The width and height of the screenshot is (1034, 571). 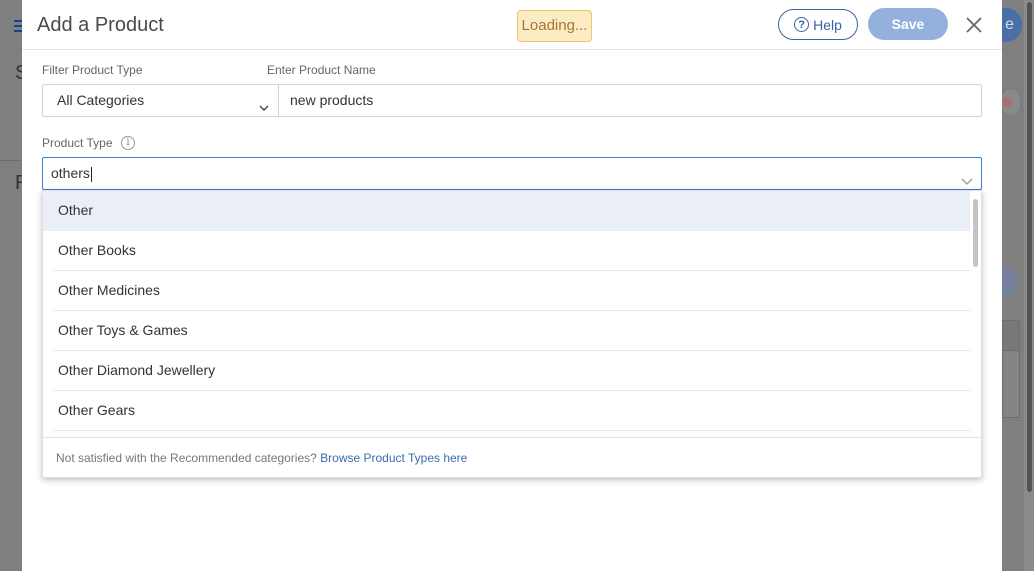 What do you see at coordinates (91, 174) in the screenshot?
I see `text-caret` at bounding box center [91, 174].